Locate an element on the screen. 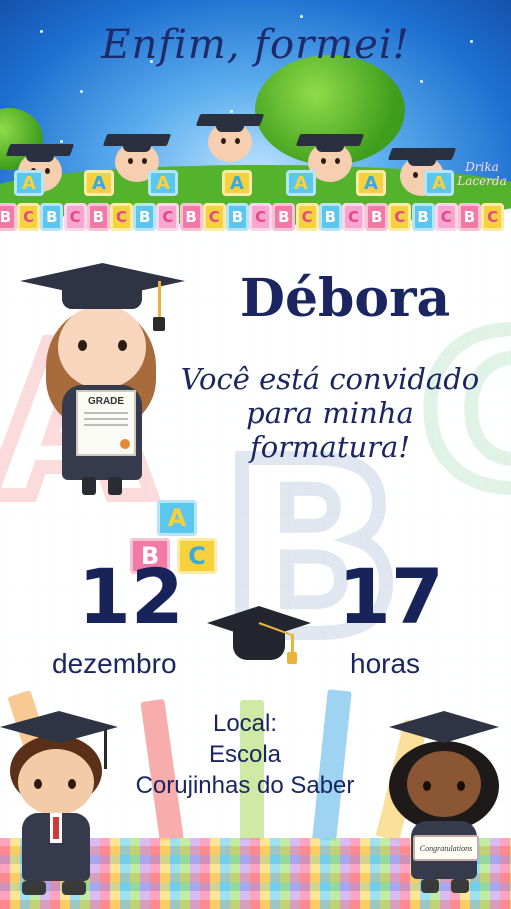  invite-line: formatura! is located at coordinates (330, 447).